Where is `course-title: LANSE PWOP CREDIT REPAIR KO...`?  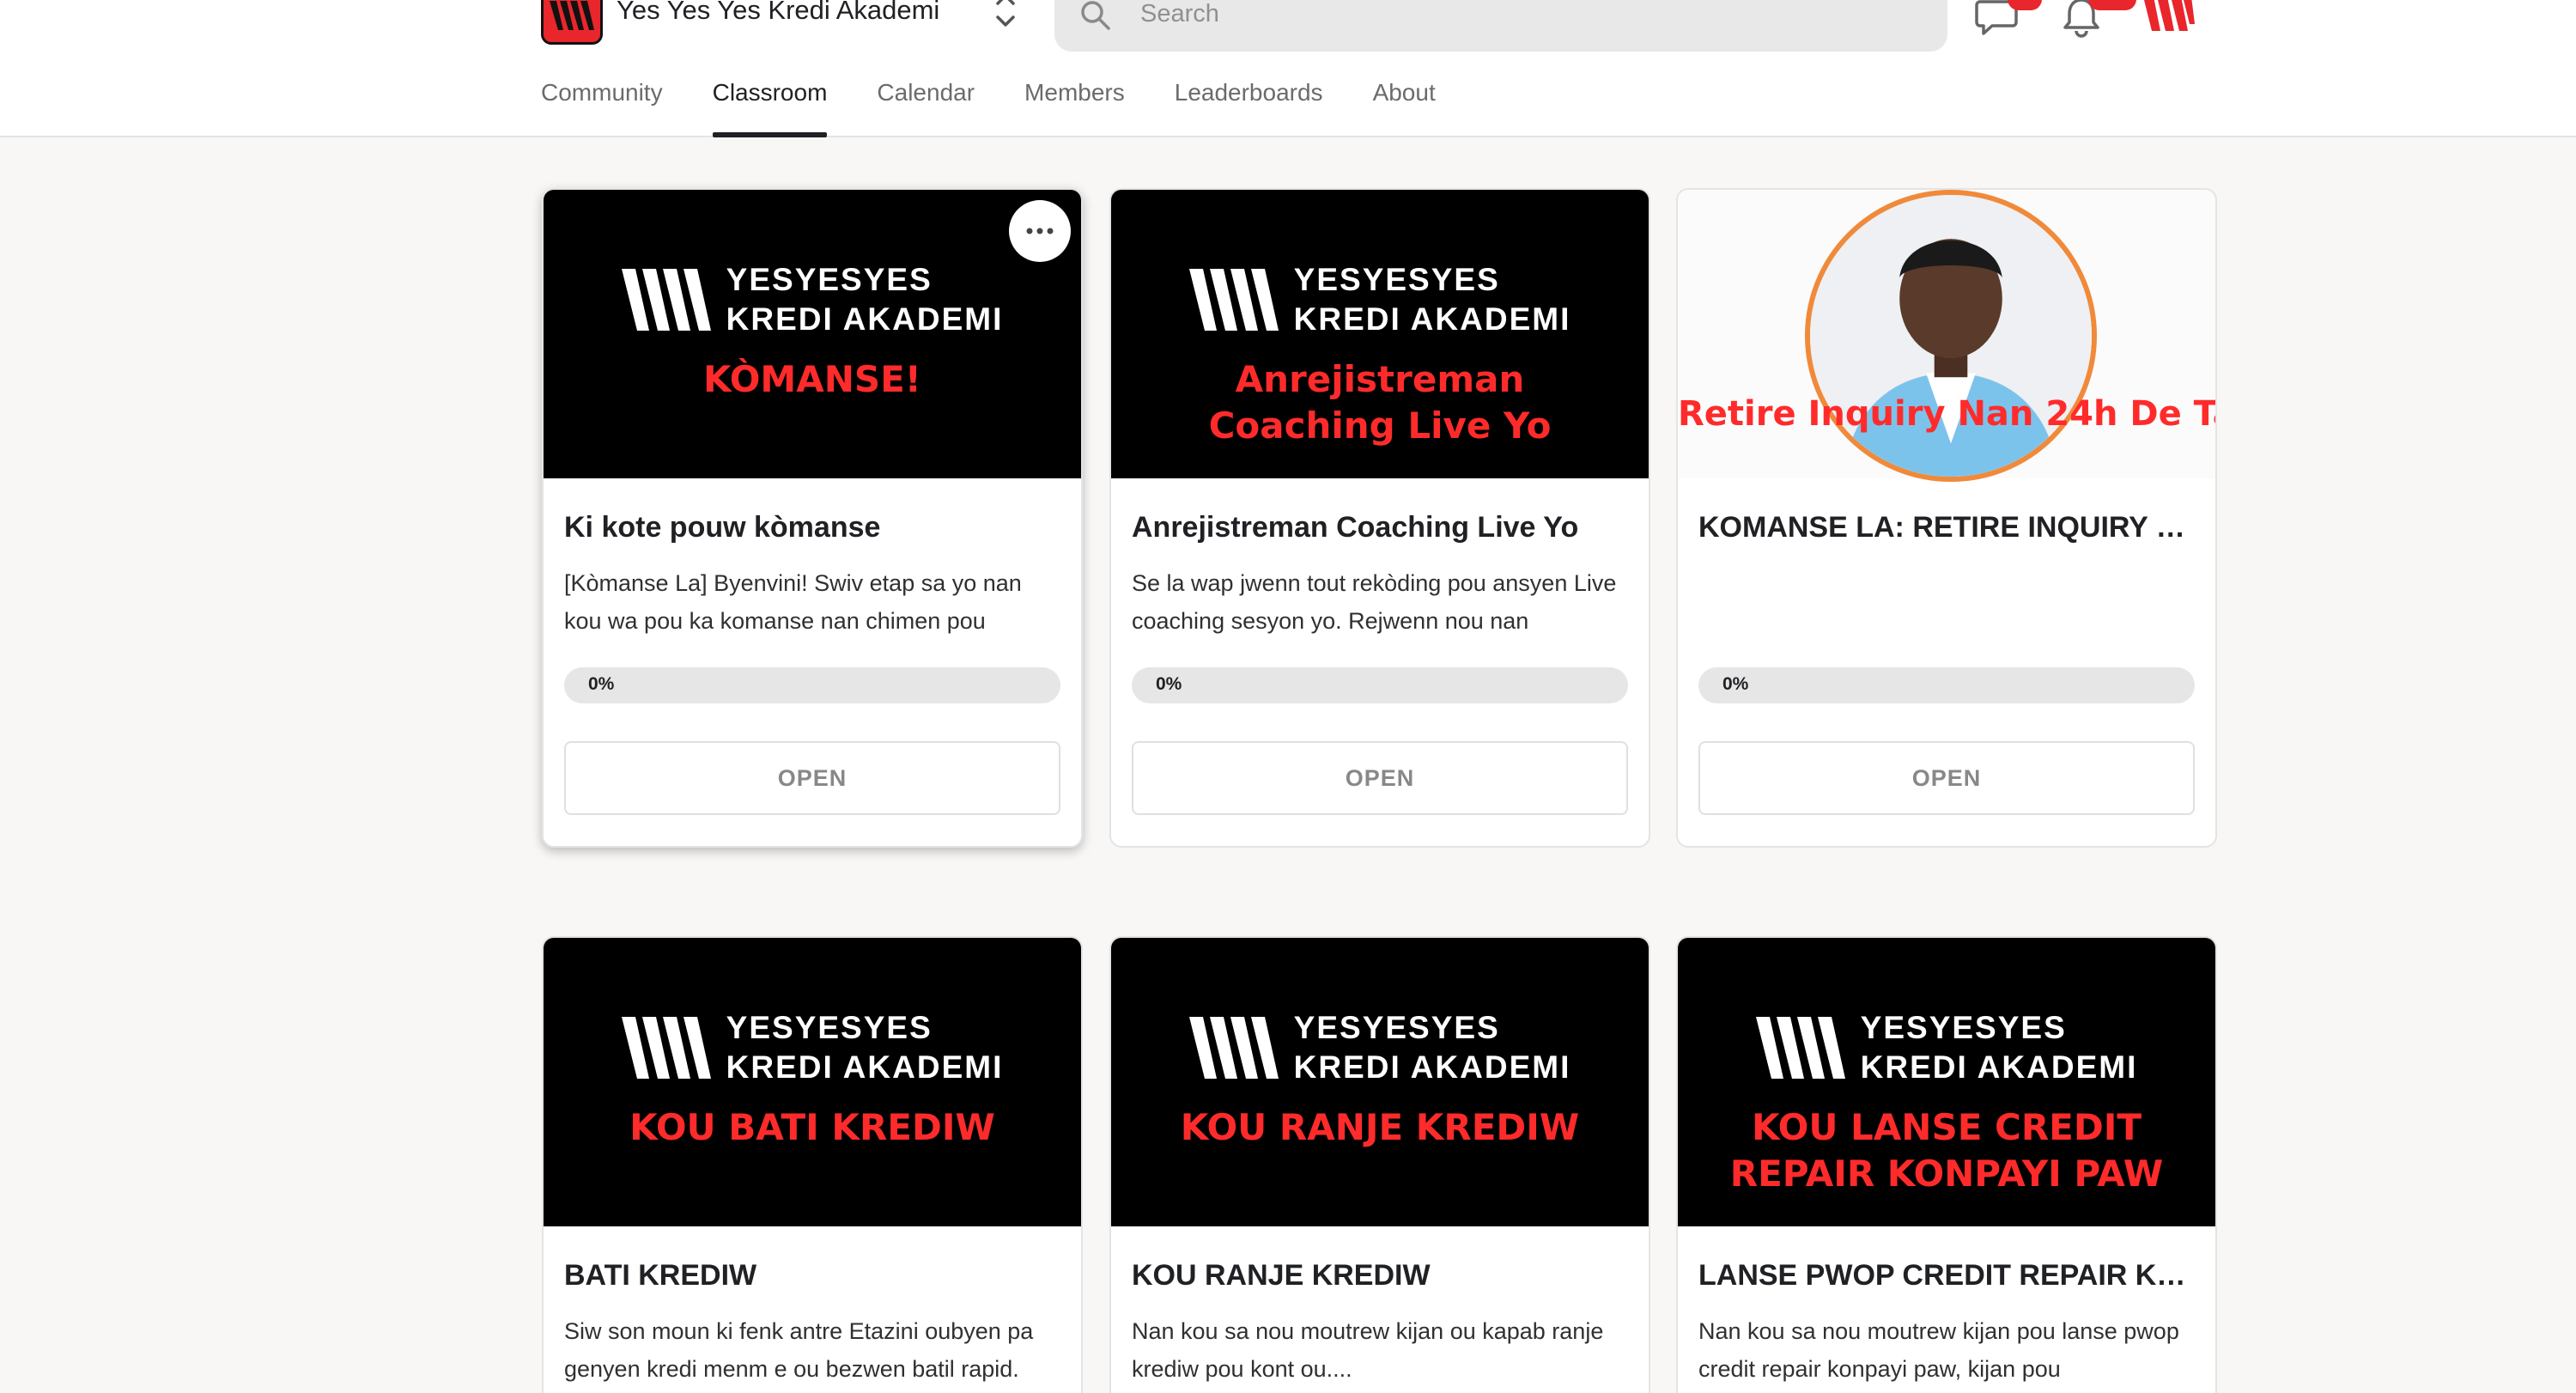 course-title: LANSE PWOP CREDIT REPAIR KO... is located at coordinates (1946, 1275).